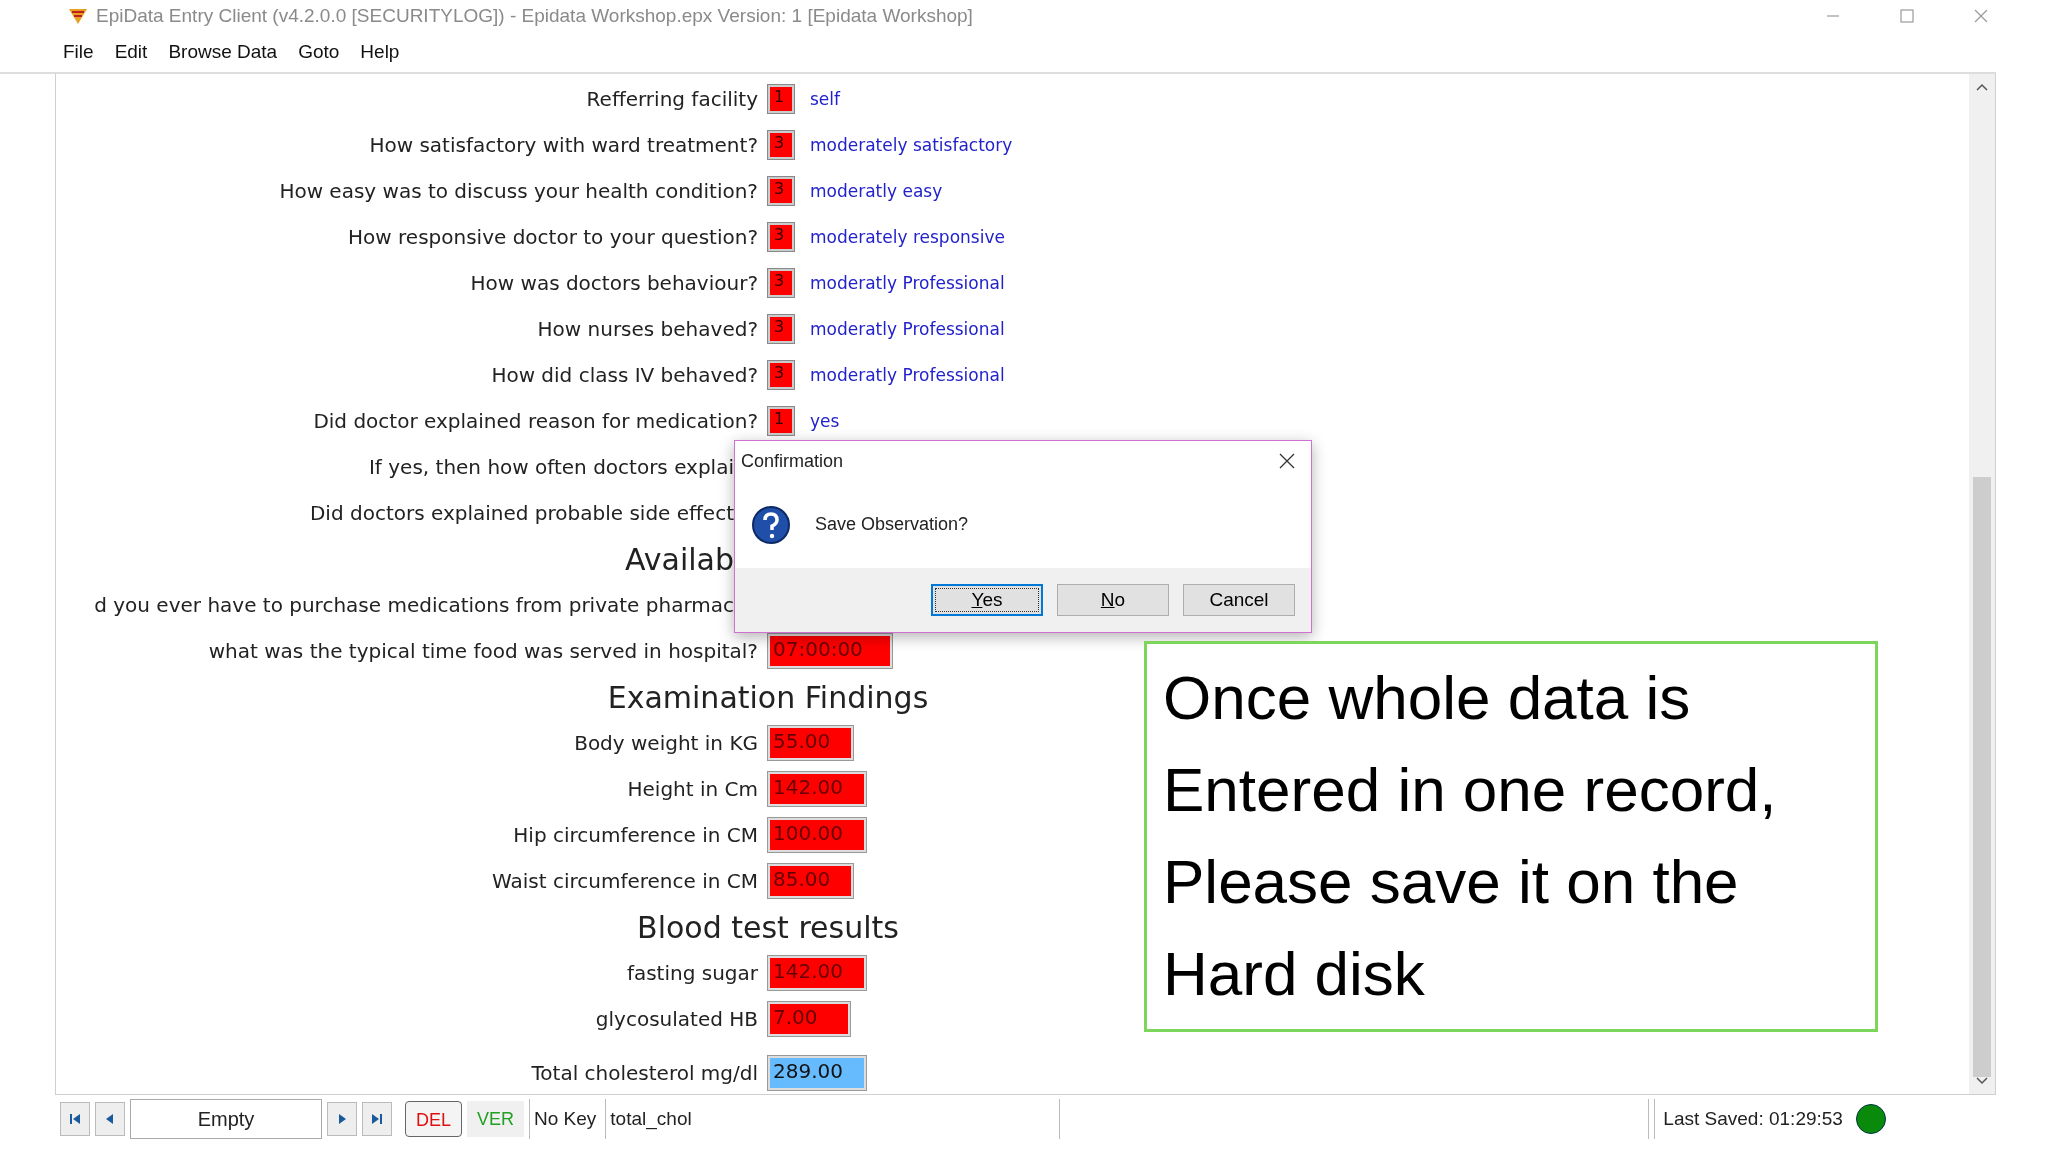 Image resolution: width=2048 pixels, height=1152 pixels. Describe the element at coordinates (635, 835) in the screenshot. I see `field-label: Hip circumference in CM` at that location.